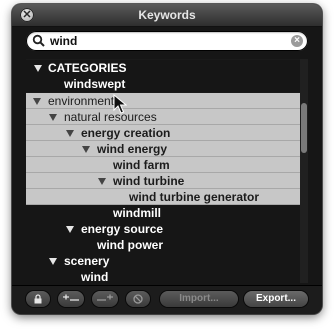 The height and width of the screenshot is (330, 334). Describe the element at coordinates (110, 117) in the screenshot. I see `row-label: natural resources` at that location.